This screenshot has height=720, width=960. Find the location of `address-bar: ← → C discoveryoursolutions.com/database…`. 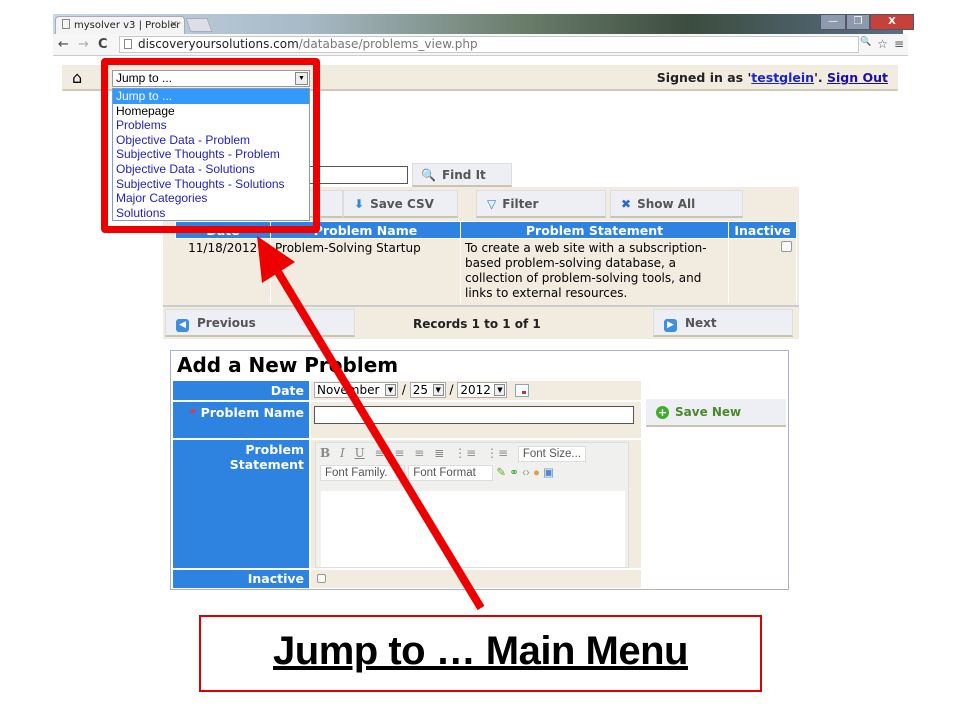

address-bar: ← → C discoveryoursolutions.com/database… is located at coordinates (480, 45).